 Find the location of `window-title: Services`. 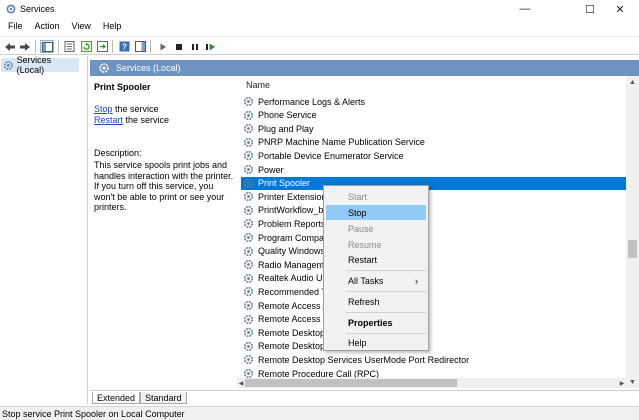

window-title: Services is located at coordinates (37, 9).